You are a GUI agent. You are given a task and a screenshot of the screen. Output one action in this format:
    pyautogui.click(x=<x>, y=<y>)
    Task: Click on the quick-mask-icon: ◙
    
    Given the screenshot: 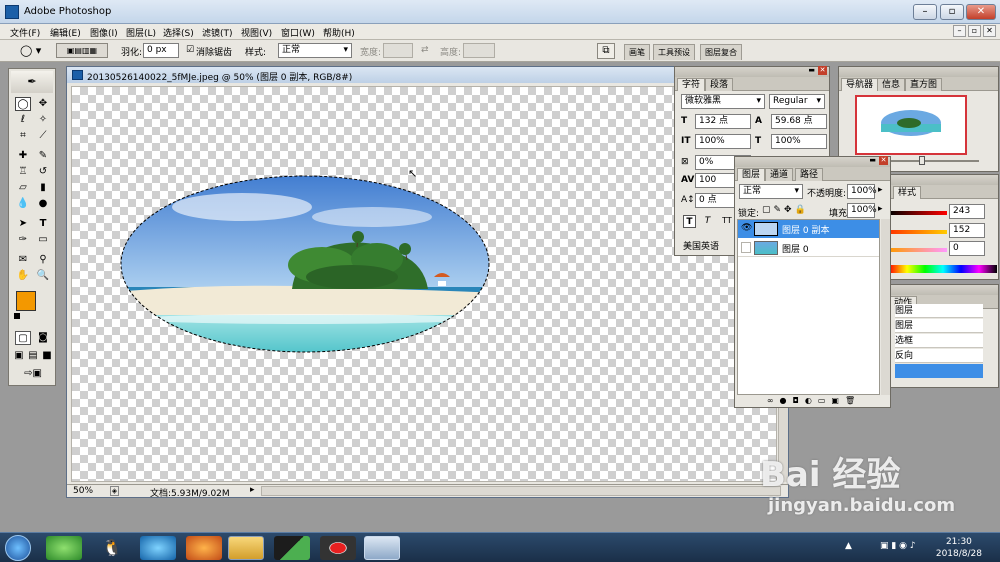 What is the action you would take?
    pyautogui.click(x=43, y=338)
    